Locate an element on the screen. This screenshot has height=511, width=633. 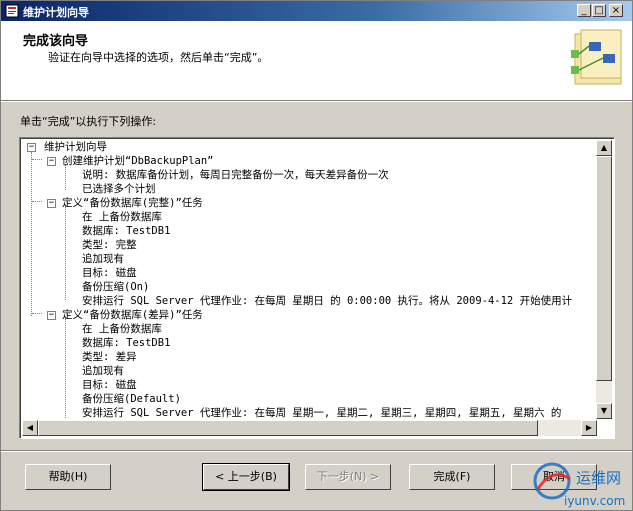
watermark-logo: 运维网 iyunv.com is located at coordinates (579, 485).